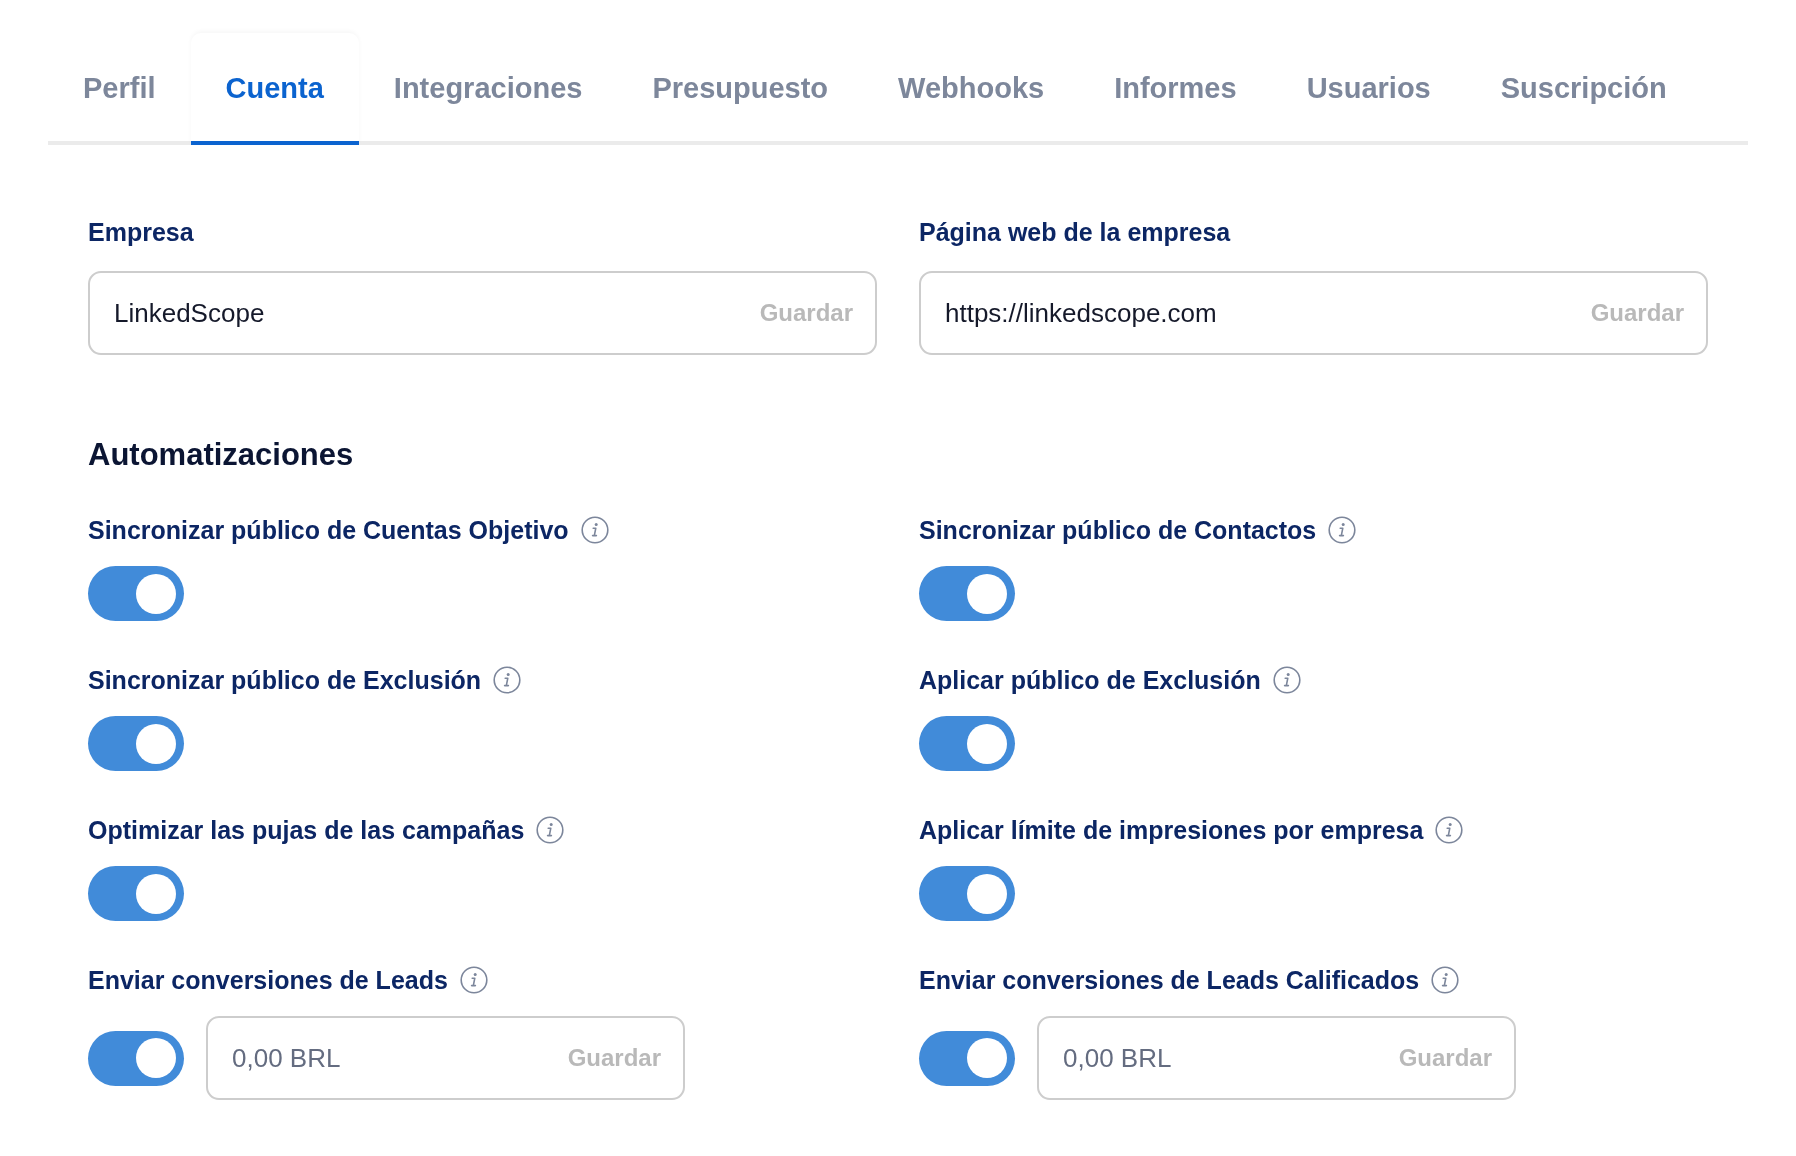  What do you see at coordinates (1118, 530) in the screenshot?
I see `setting-label: Sincronizar público de Contactos` at bounding box center [1118, 530].